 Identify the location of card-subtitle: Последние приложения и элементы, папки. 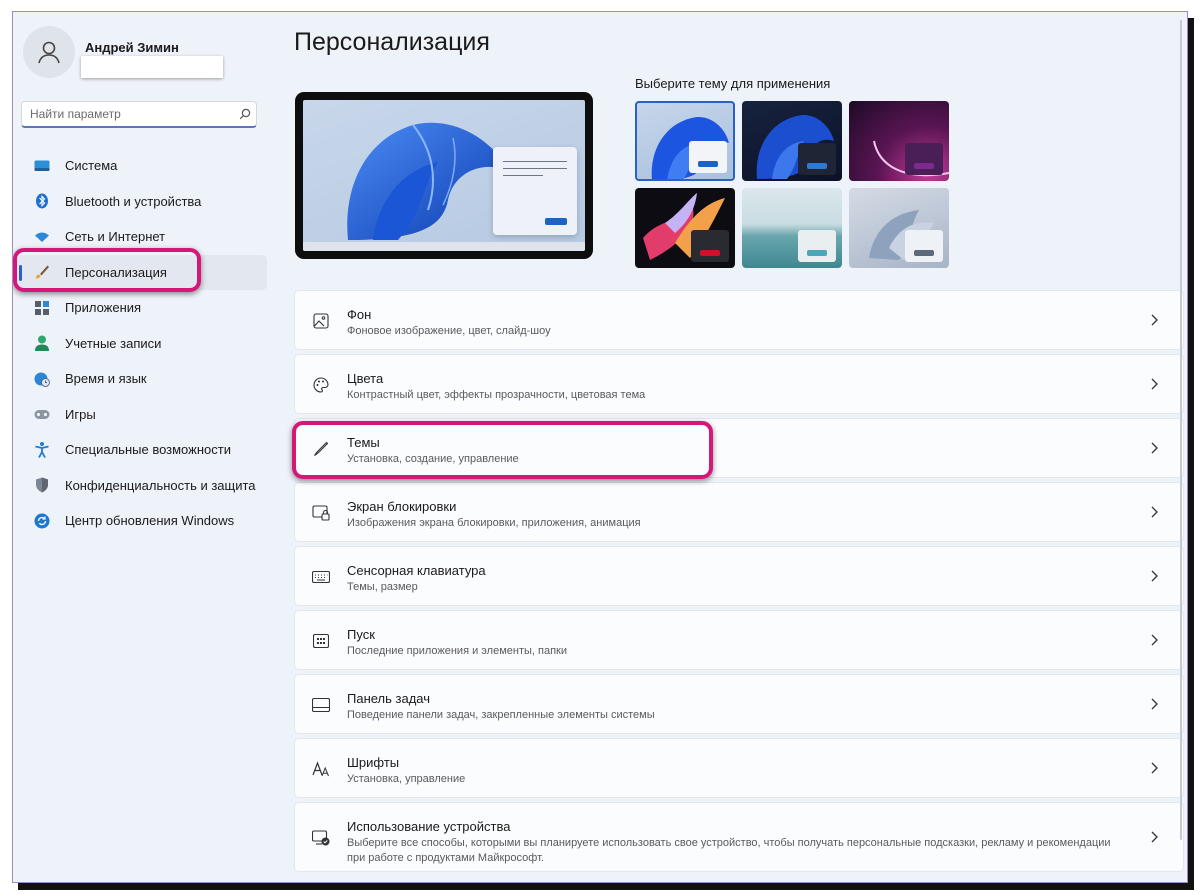
(457, 651).